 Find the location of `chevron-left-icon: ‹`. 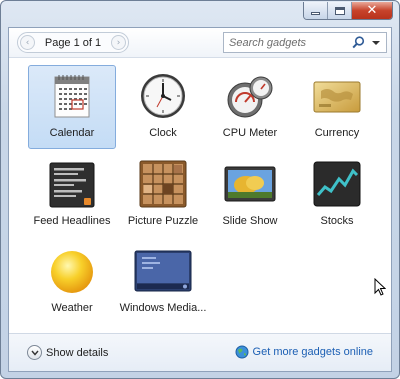

chevron-left-icon: ‹ is located at coordinates (27, 42).